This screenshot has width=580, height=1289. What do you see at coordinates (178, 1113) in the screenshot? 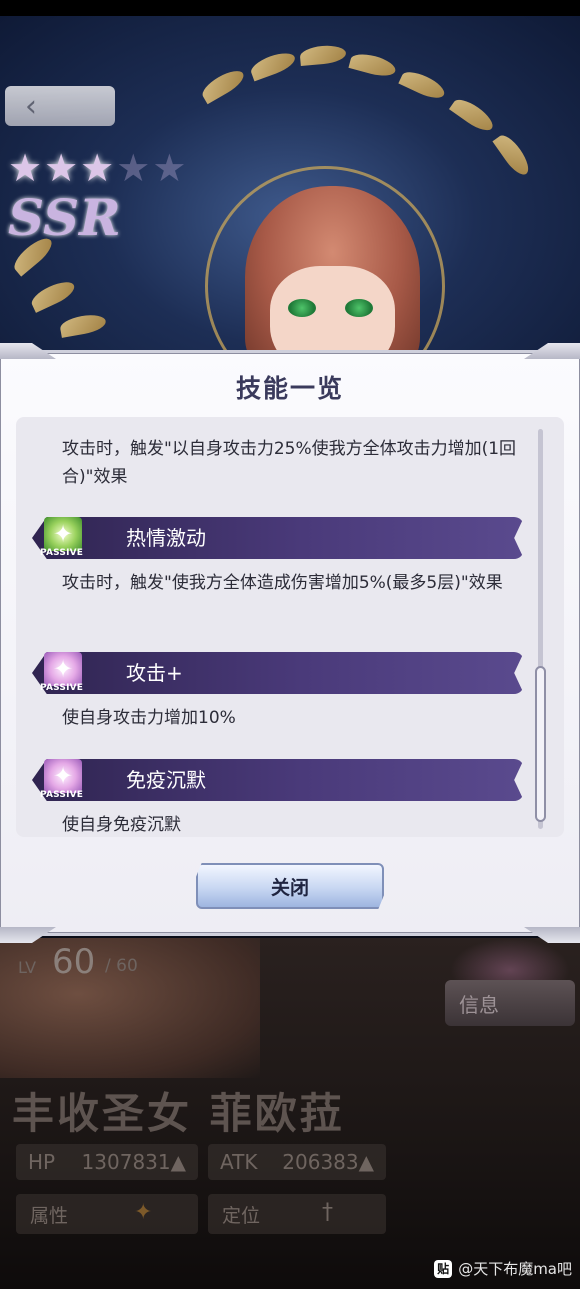
I see `character-name: 丰收圣女 菲欧菈` at bounding box center [178, 1113].